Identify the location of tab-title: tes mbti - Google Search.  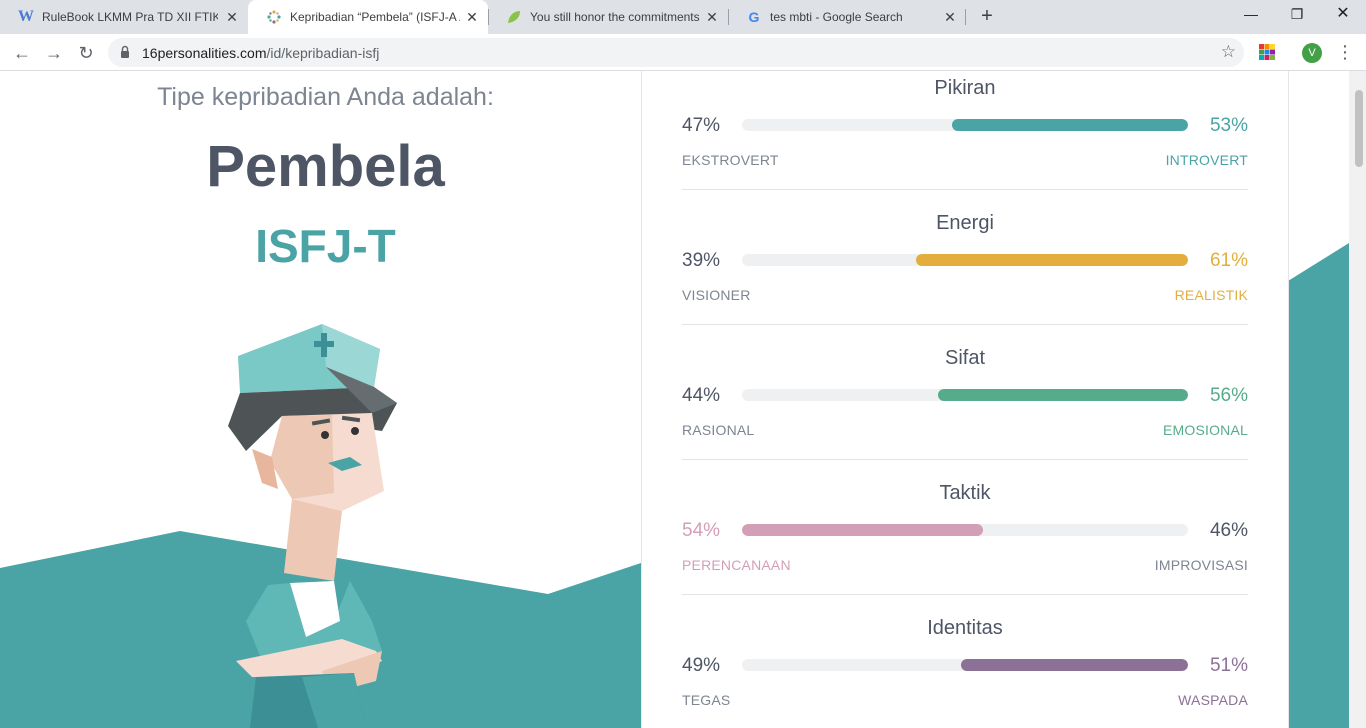
(836, 17).